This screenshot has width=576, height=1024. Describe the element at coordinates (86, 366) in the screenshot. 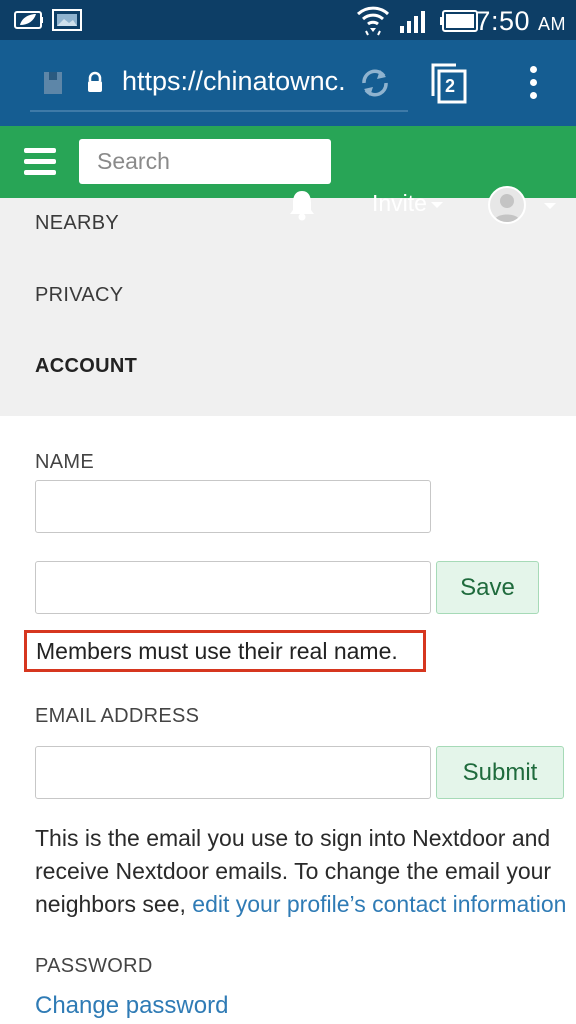

I see `nav-item-account: ACCOUNT` at that location.